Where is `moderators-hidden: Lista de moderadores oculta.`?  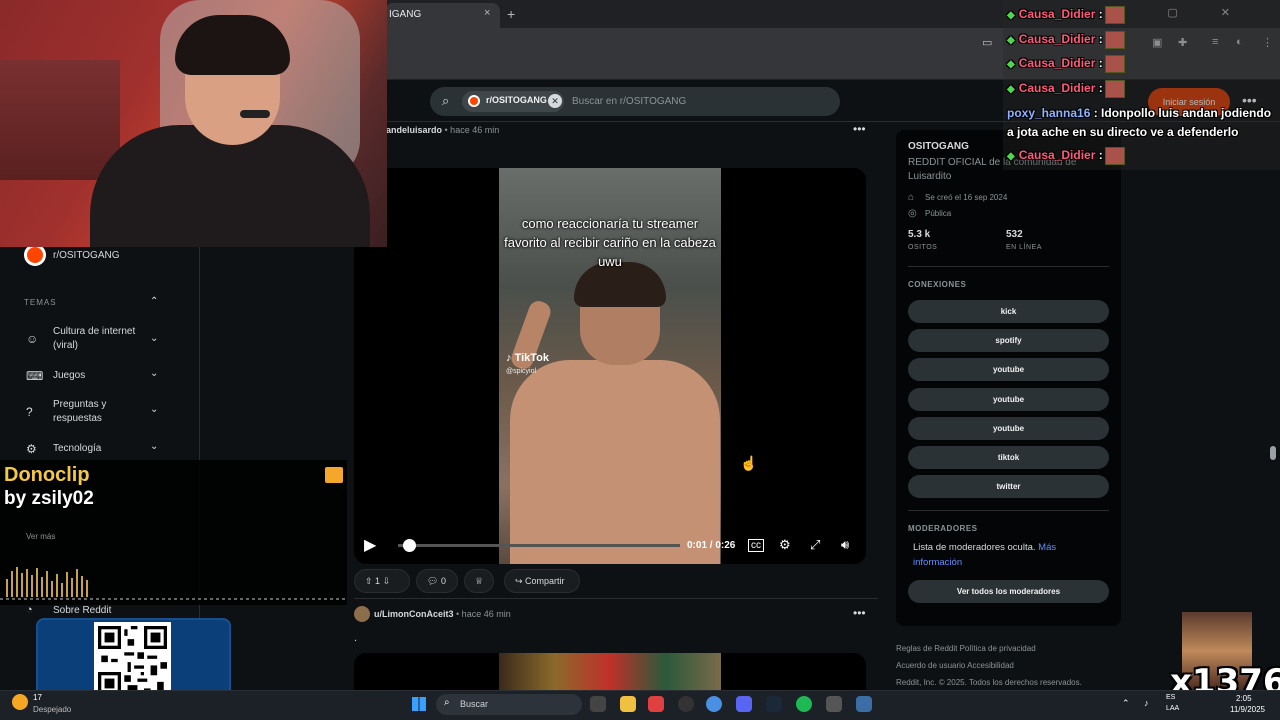 moderators-hidden: Lista de moderadores oculta. is located at coordinates (974, 547).